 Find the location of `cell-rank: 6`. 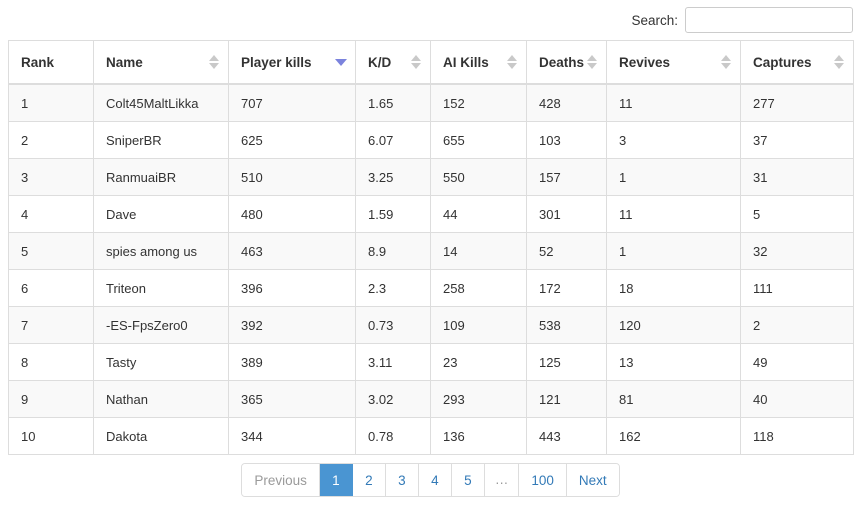

cell-rank: 6 is located at coordinates (51, 288).